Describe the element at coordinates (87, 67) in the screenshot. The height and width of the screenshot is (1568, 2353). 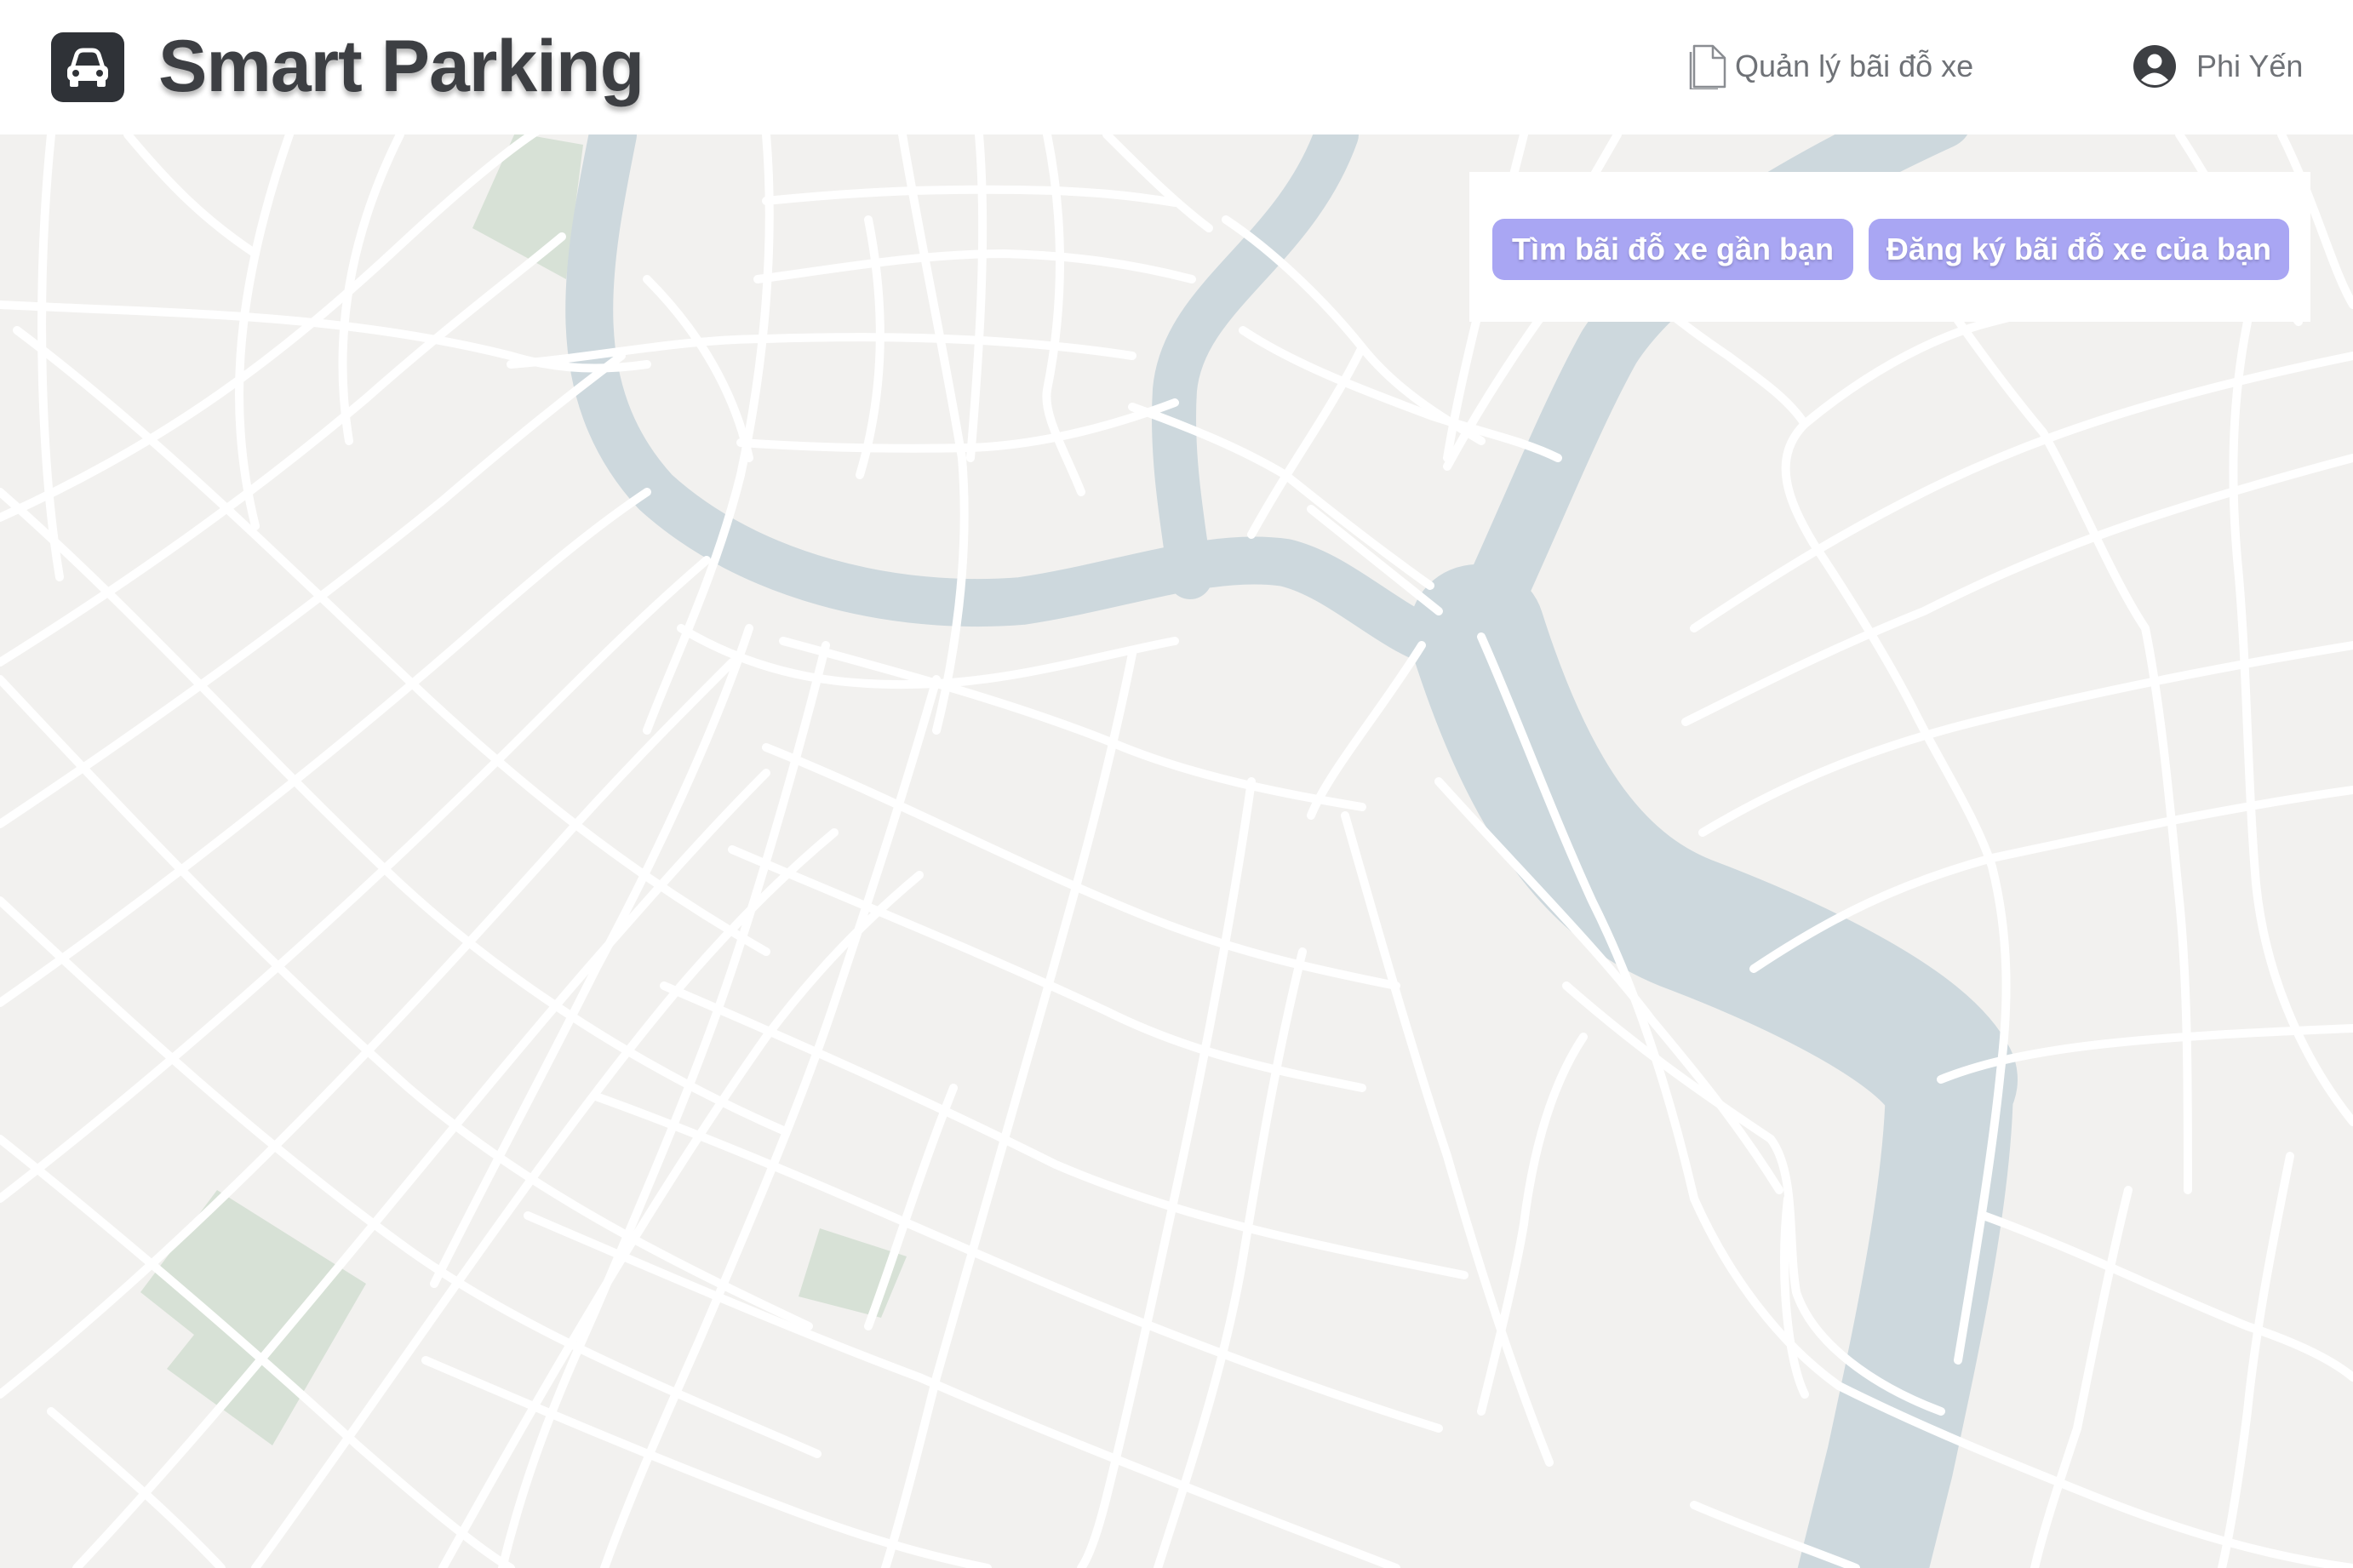
I see `car-icon` at that location.